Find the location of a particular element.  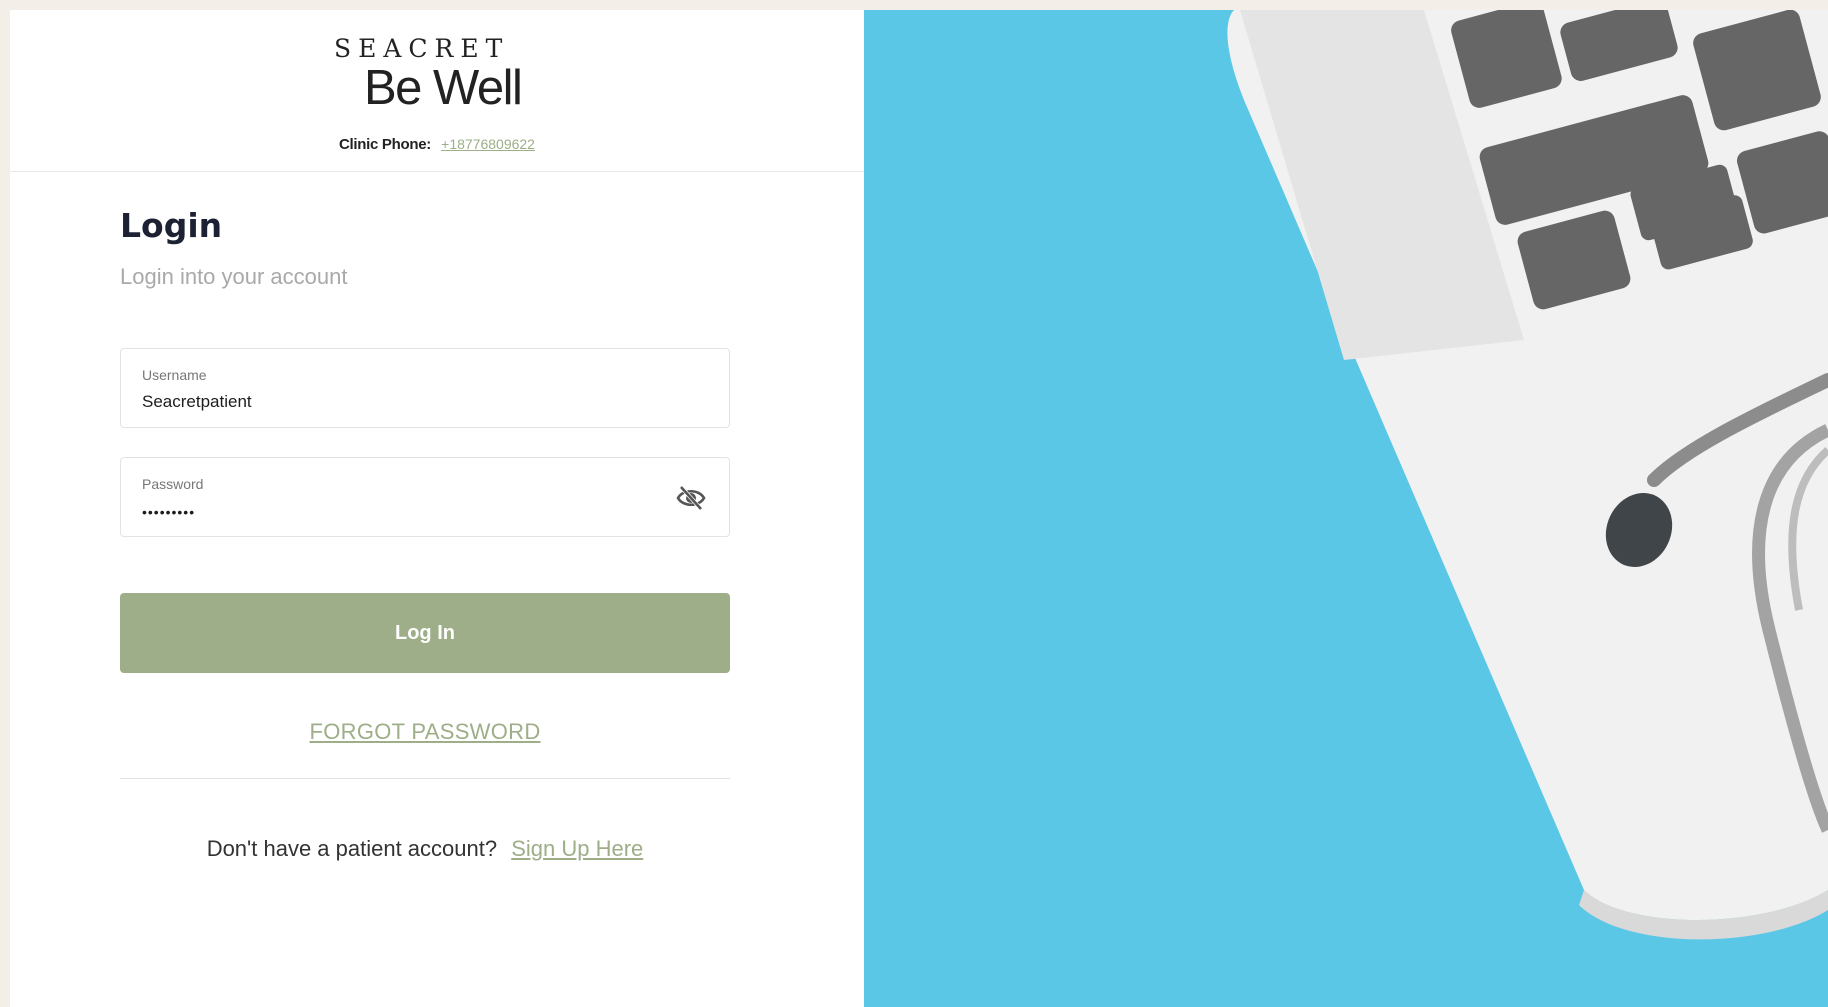

clinic-phone-link: +18776809622 is located at coordinates (488, 144).